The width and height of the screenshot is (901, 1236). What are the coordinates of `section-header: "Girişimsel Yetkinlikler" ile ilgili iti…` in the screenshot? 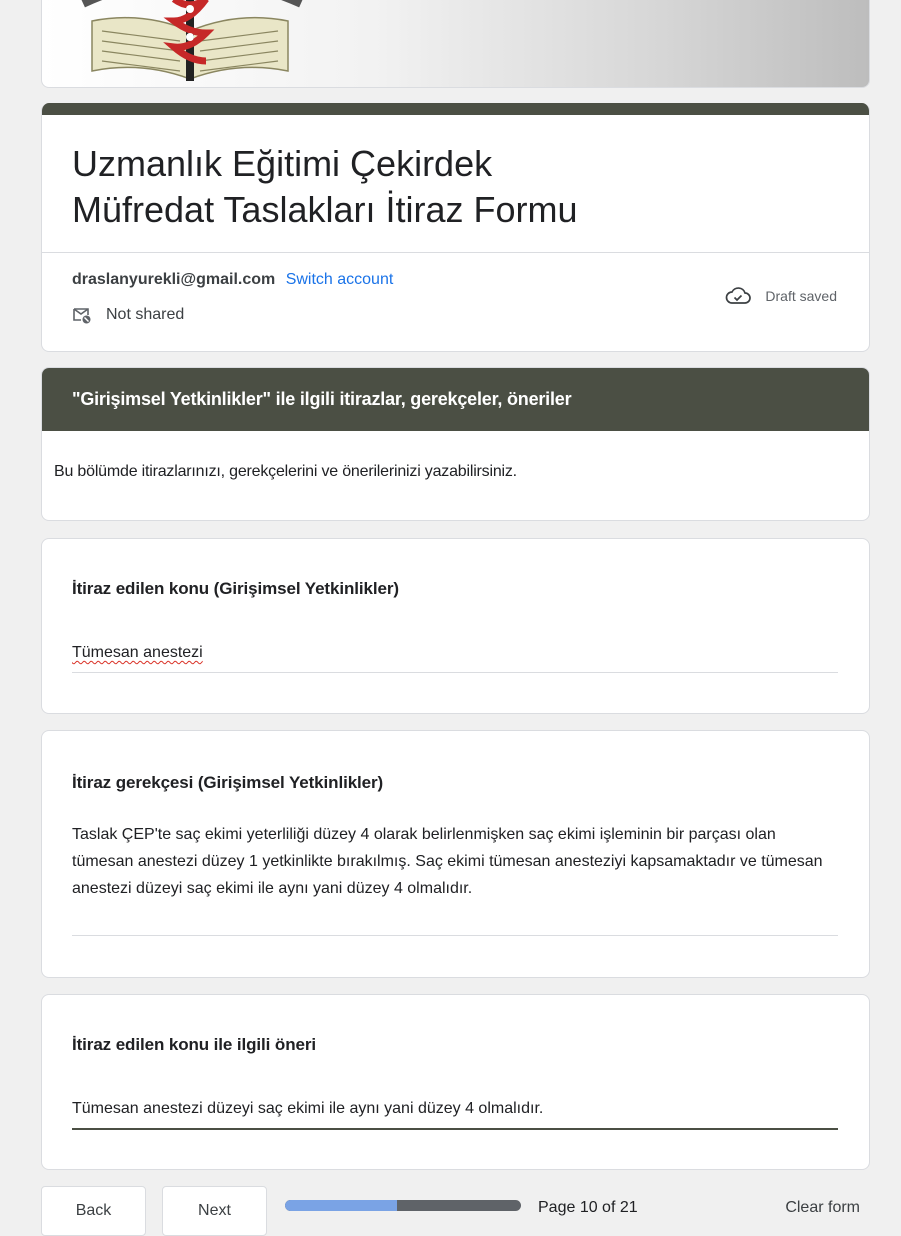 It's located at (455, 399).